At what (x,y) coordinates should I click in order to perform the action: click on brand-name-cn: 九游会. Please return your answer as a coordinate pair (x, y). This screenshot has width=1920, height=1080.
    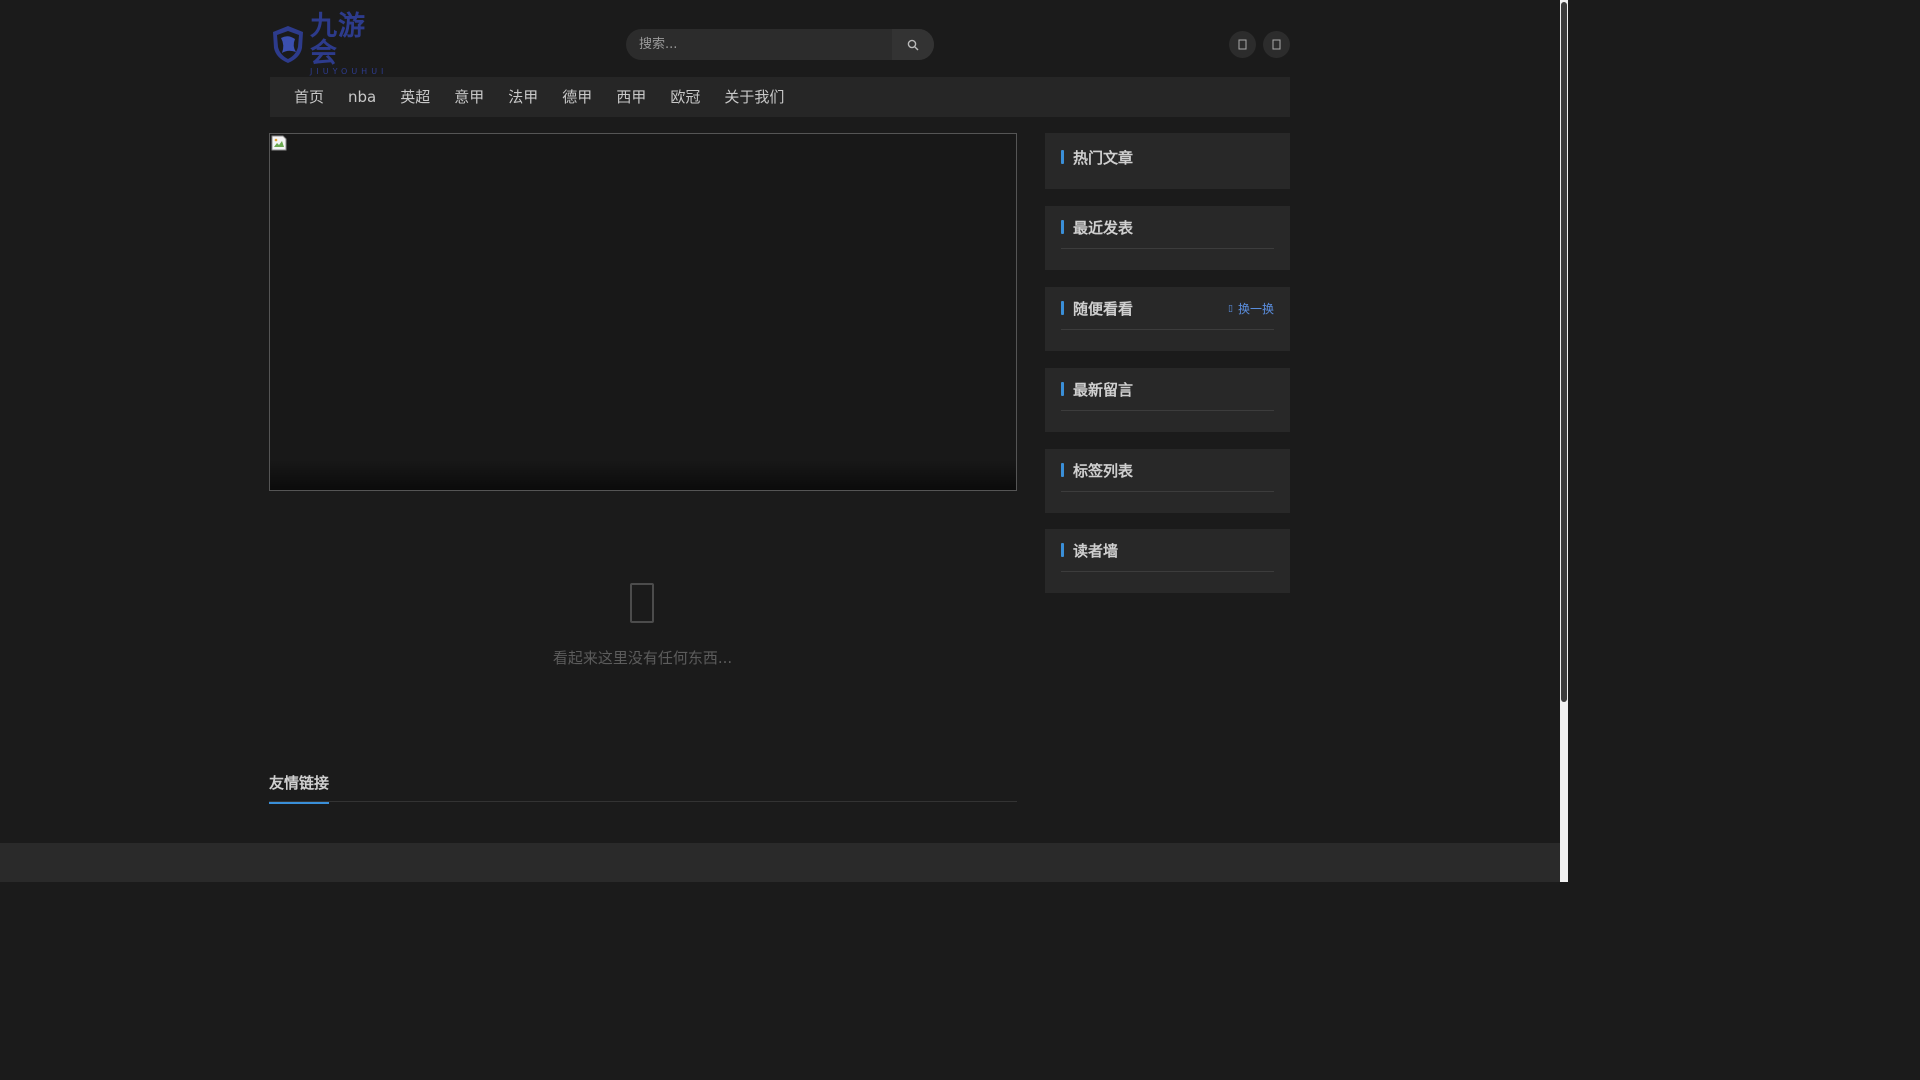
    Looking at the image, I should click on (338, 39).